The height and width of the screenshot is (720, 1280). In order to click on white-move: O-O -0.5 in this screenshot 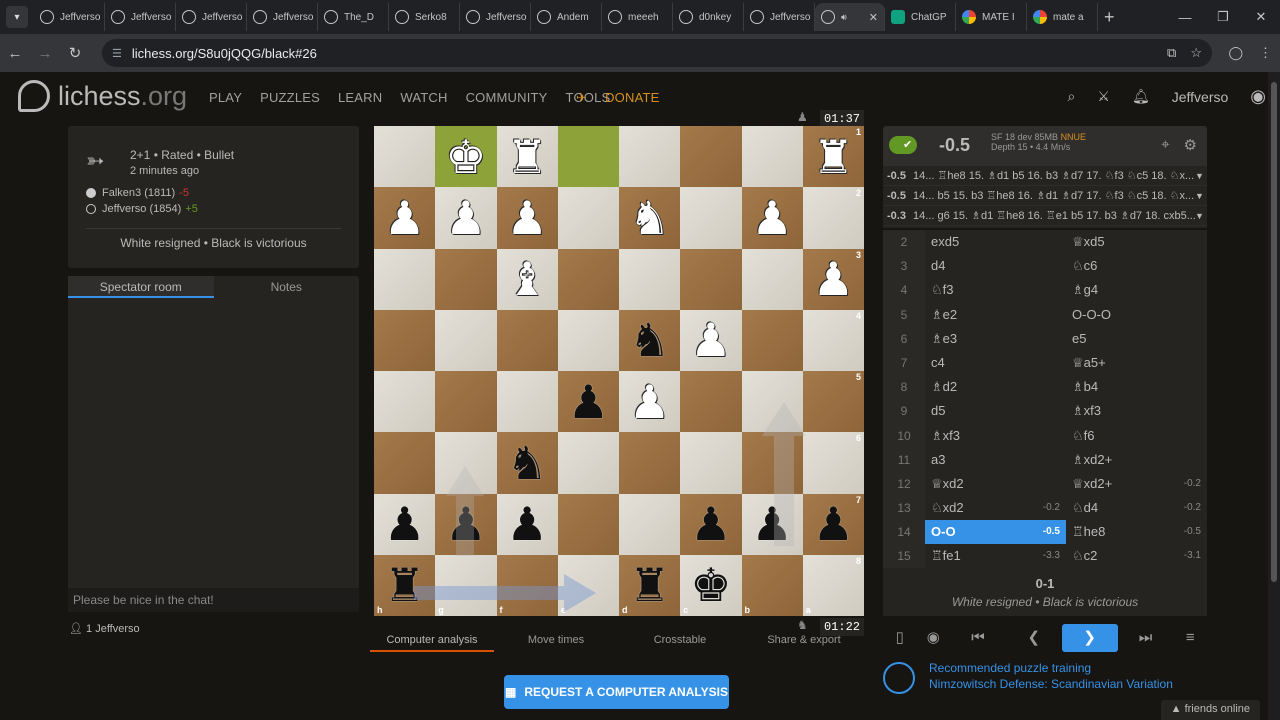, I will do `click(995, 532)`.